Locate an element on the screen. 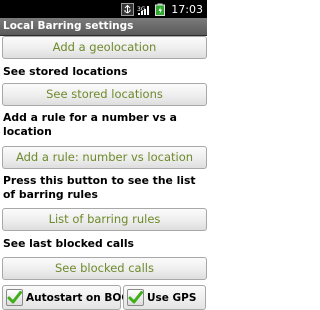  see-stored-locations-button: See stored locations is located at coordinates (104, 94).